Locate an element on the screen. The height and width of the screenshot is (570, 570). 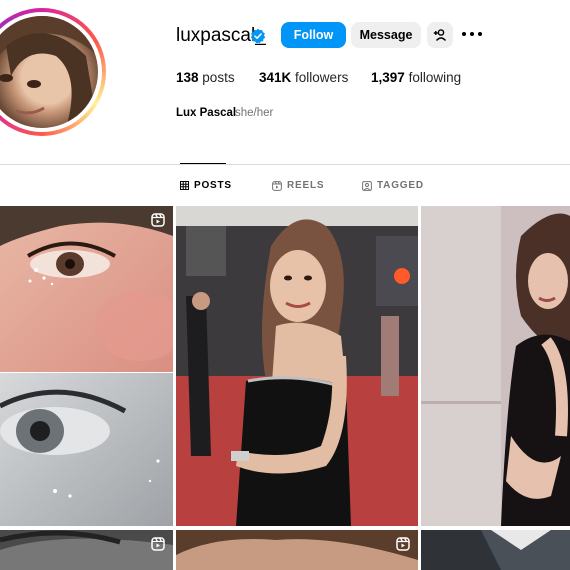
more-options-button is located at coordinates (472, 34).